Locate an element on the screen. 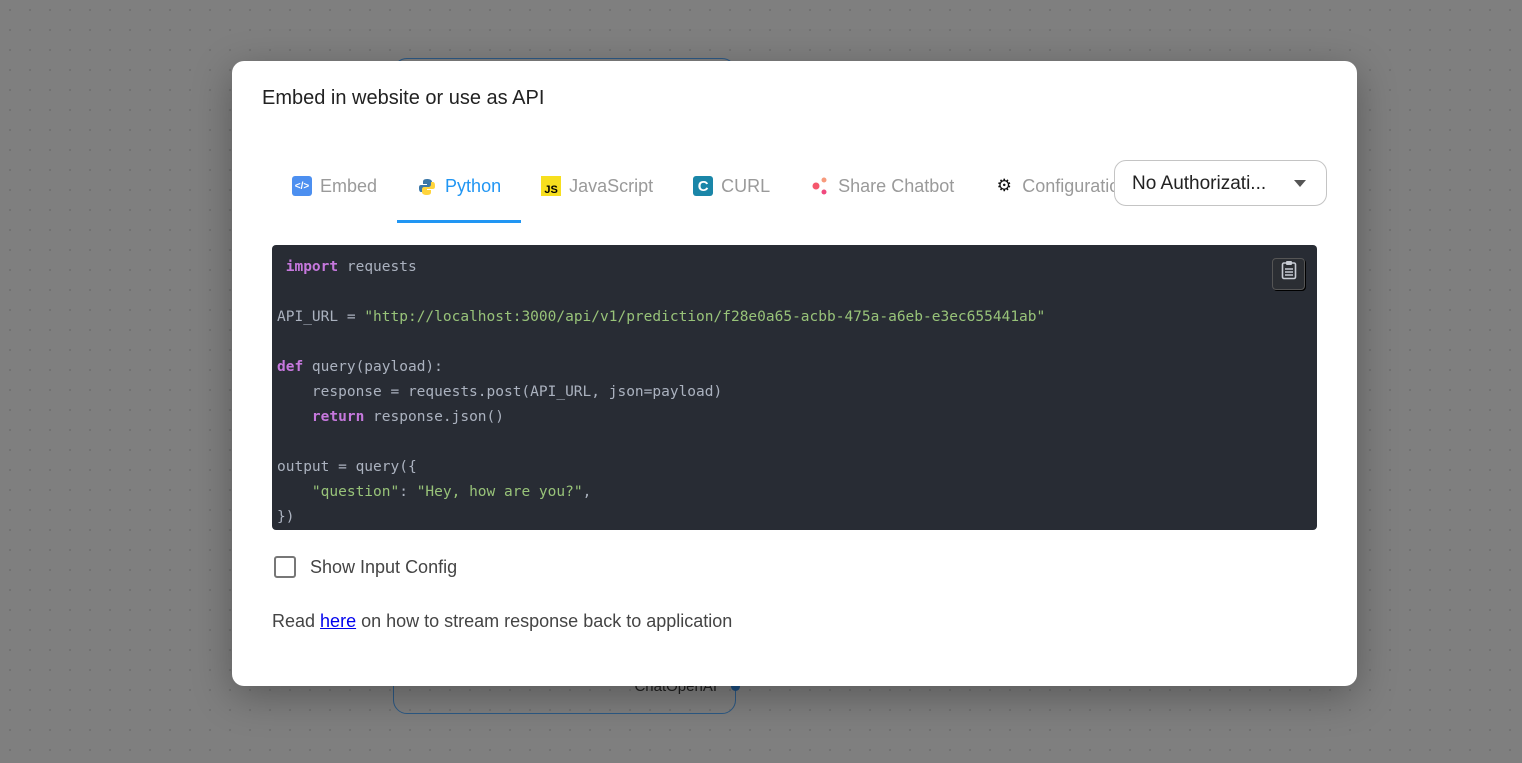 Image resolution: width=1522 pixels, height=763 pixels. code-token: return is located at coordinates (321, 417).